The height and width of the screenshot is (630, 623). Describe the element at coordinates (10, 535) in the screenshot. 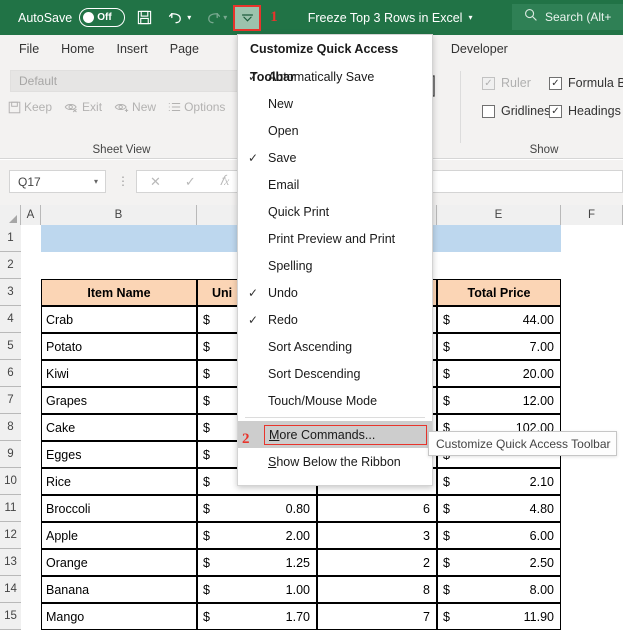

I see `row-header-12: 12` at that location.